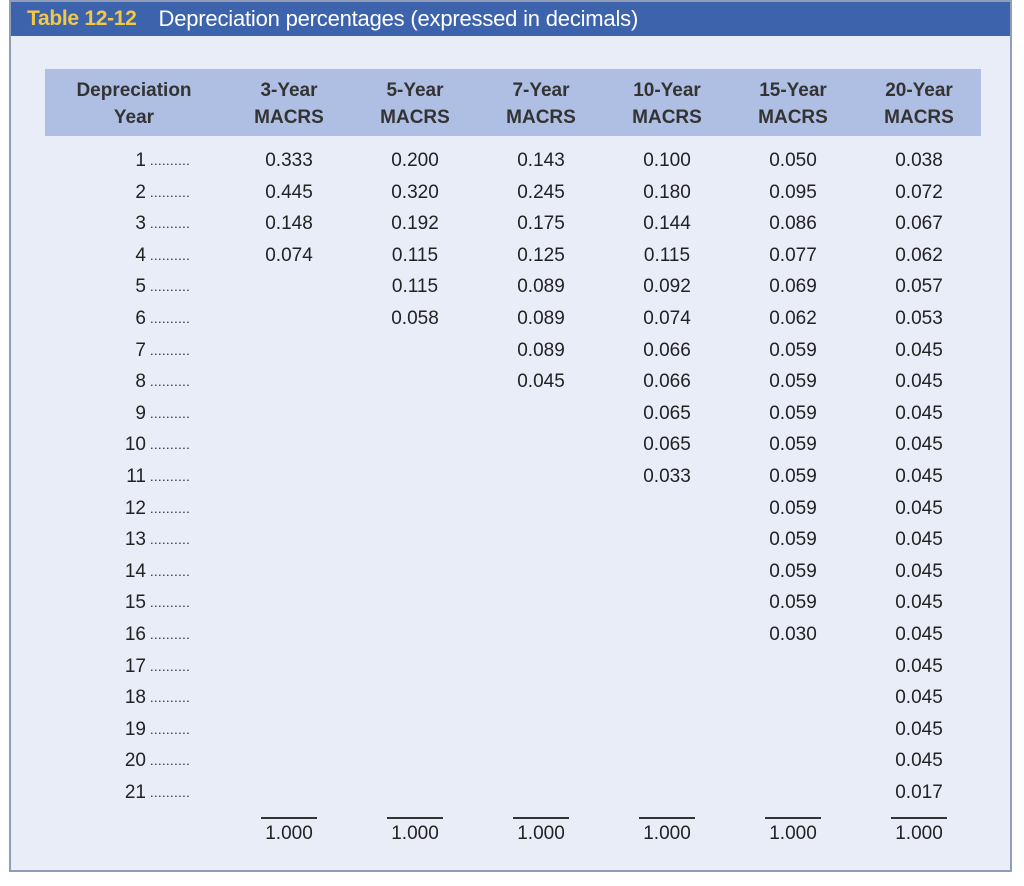  I want to click on column-header-line1: 5-Year, so click(415, 90).